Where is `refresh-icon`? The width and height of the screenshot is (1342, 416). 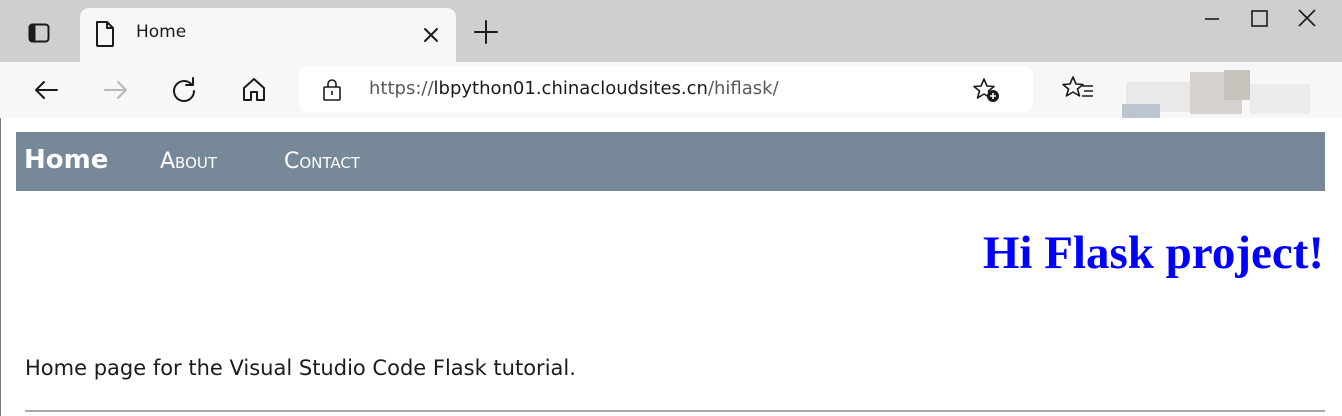 refresh-icon is located at coordinates (184, 89).